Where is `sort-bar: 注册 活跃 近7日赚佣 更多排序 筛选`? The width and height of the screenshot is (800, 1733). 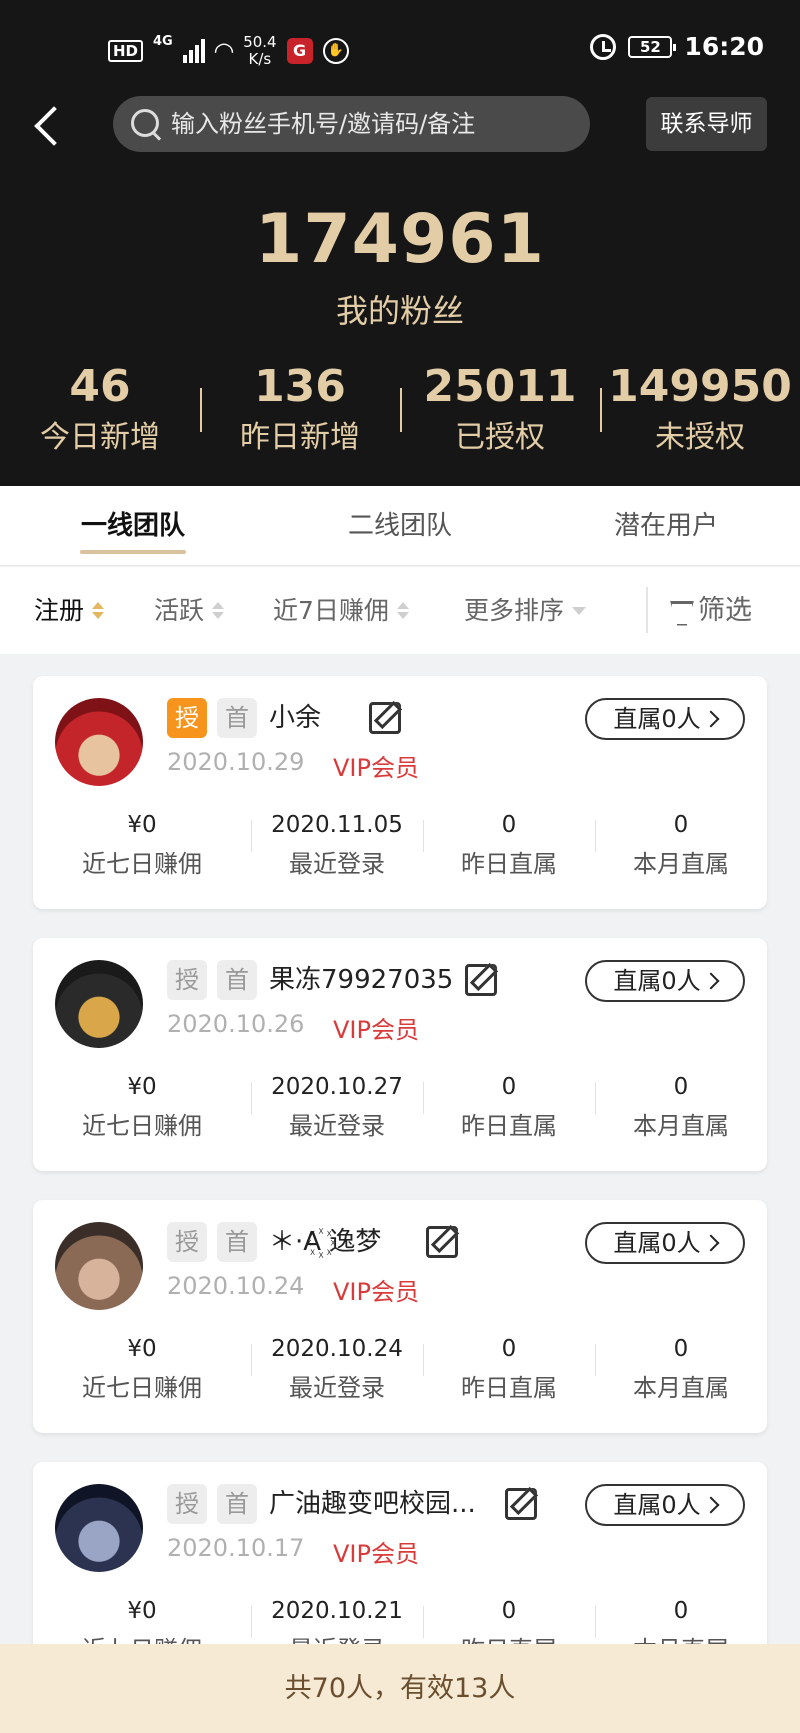 sort-bar: 注册 活跃 近7日赚佣 更多排序 筛选 is located at coordinates (400, 610).